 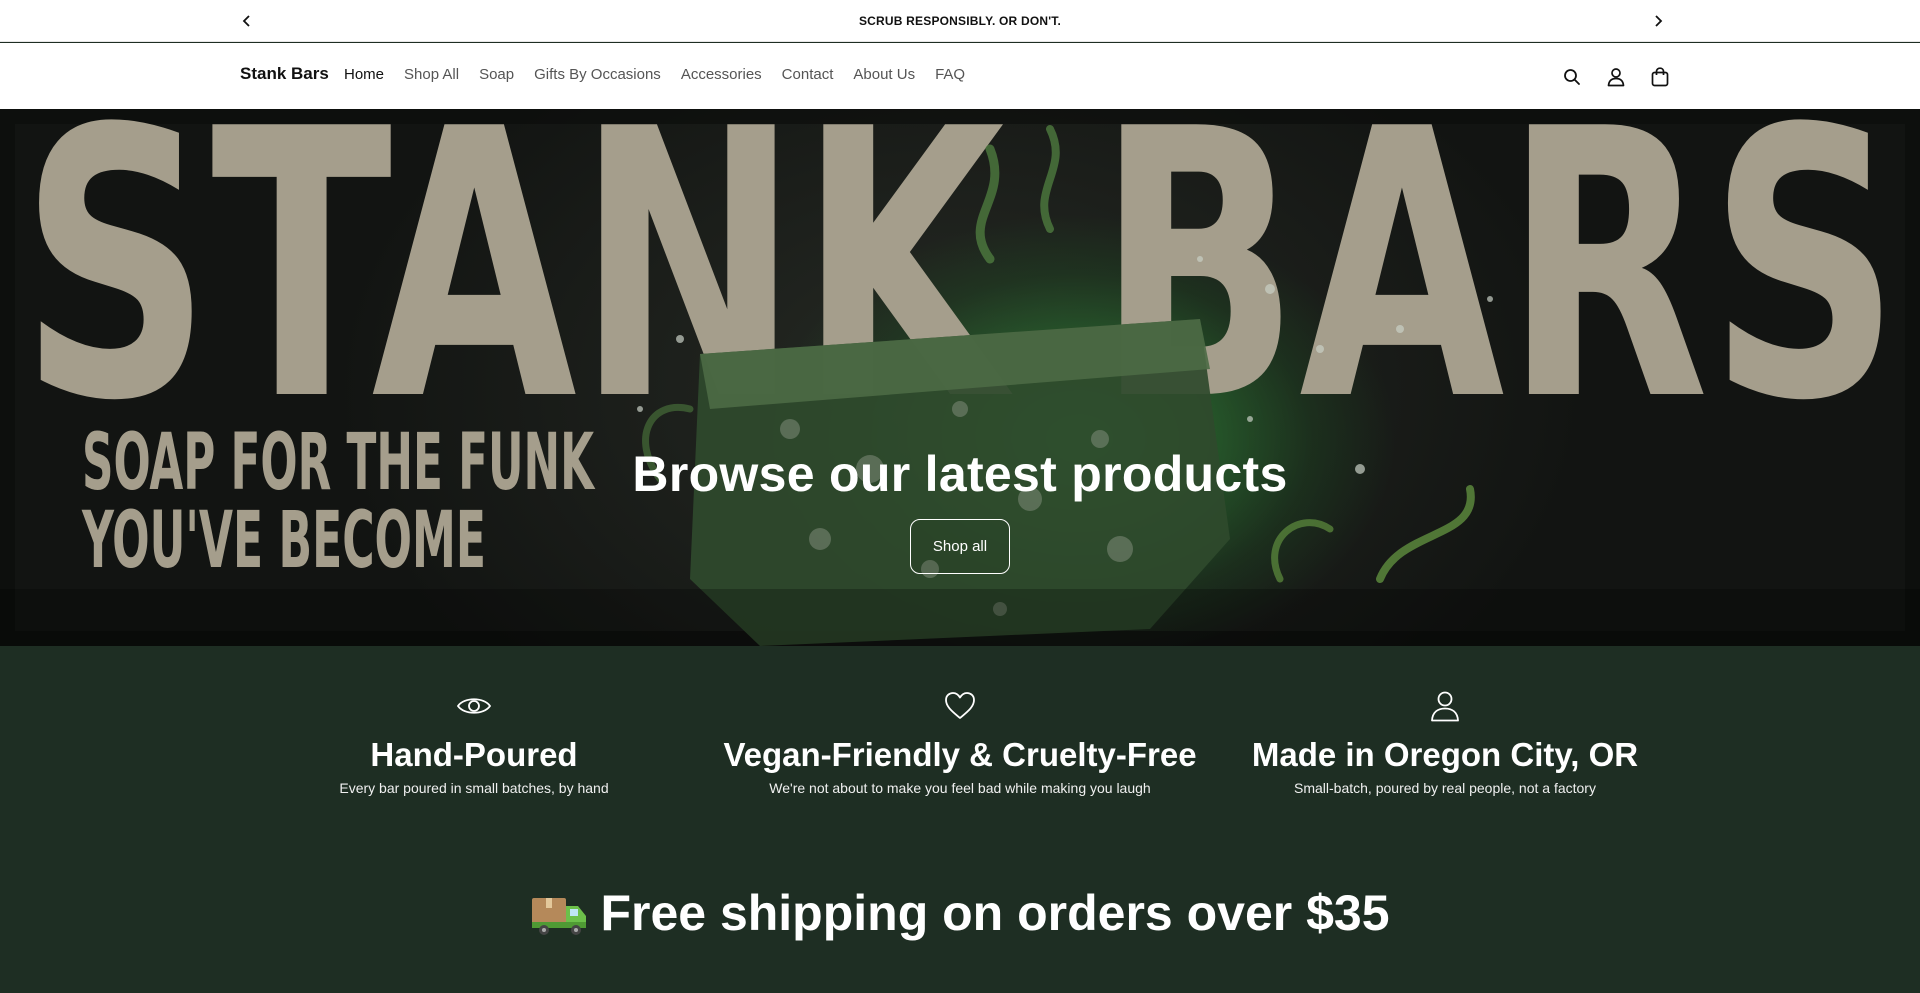 I want to click on feature-title: Vegan-Friendly & Cruelty-Free, so click(x=960, y=754).